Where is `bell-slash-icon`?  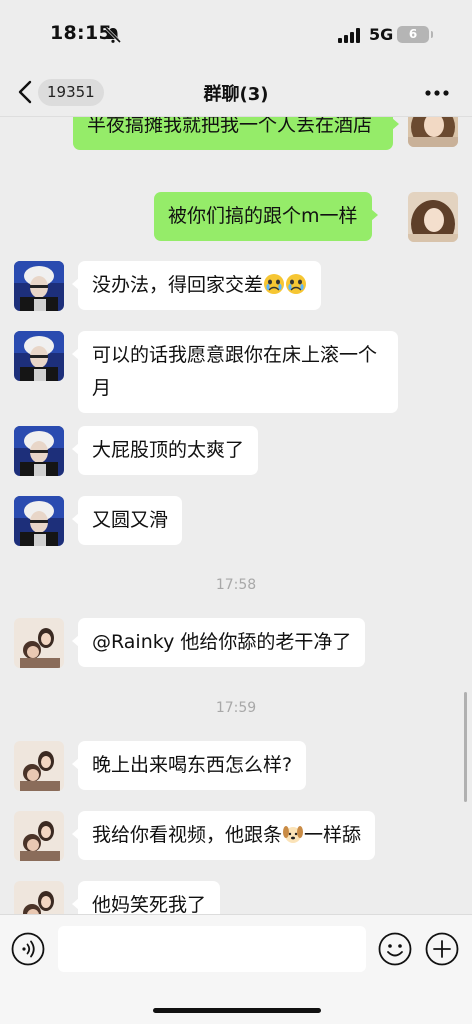
bell-slash-icon is located at coordinates (113, 35).